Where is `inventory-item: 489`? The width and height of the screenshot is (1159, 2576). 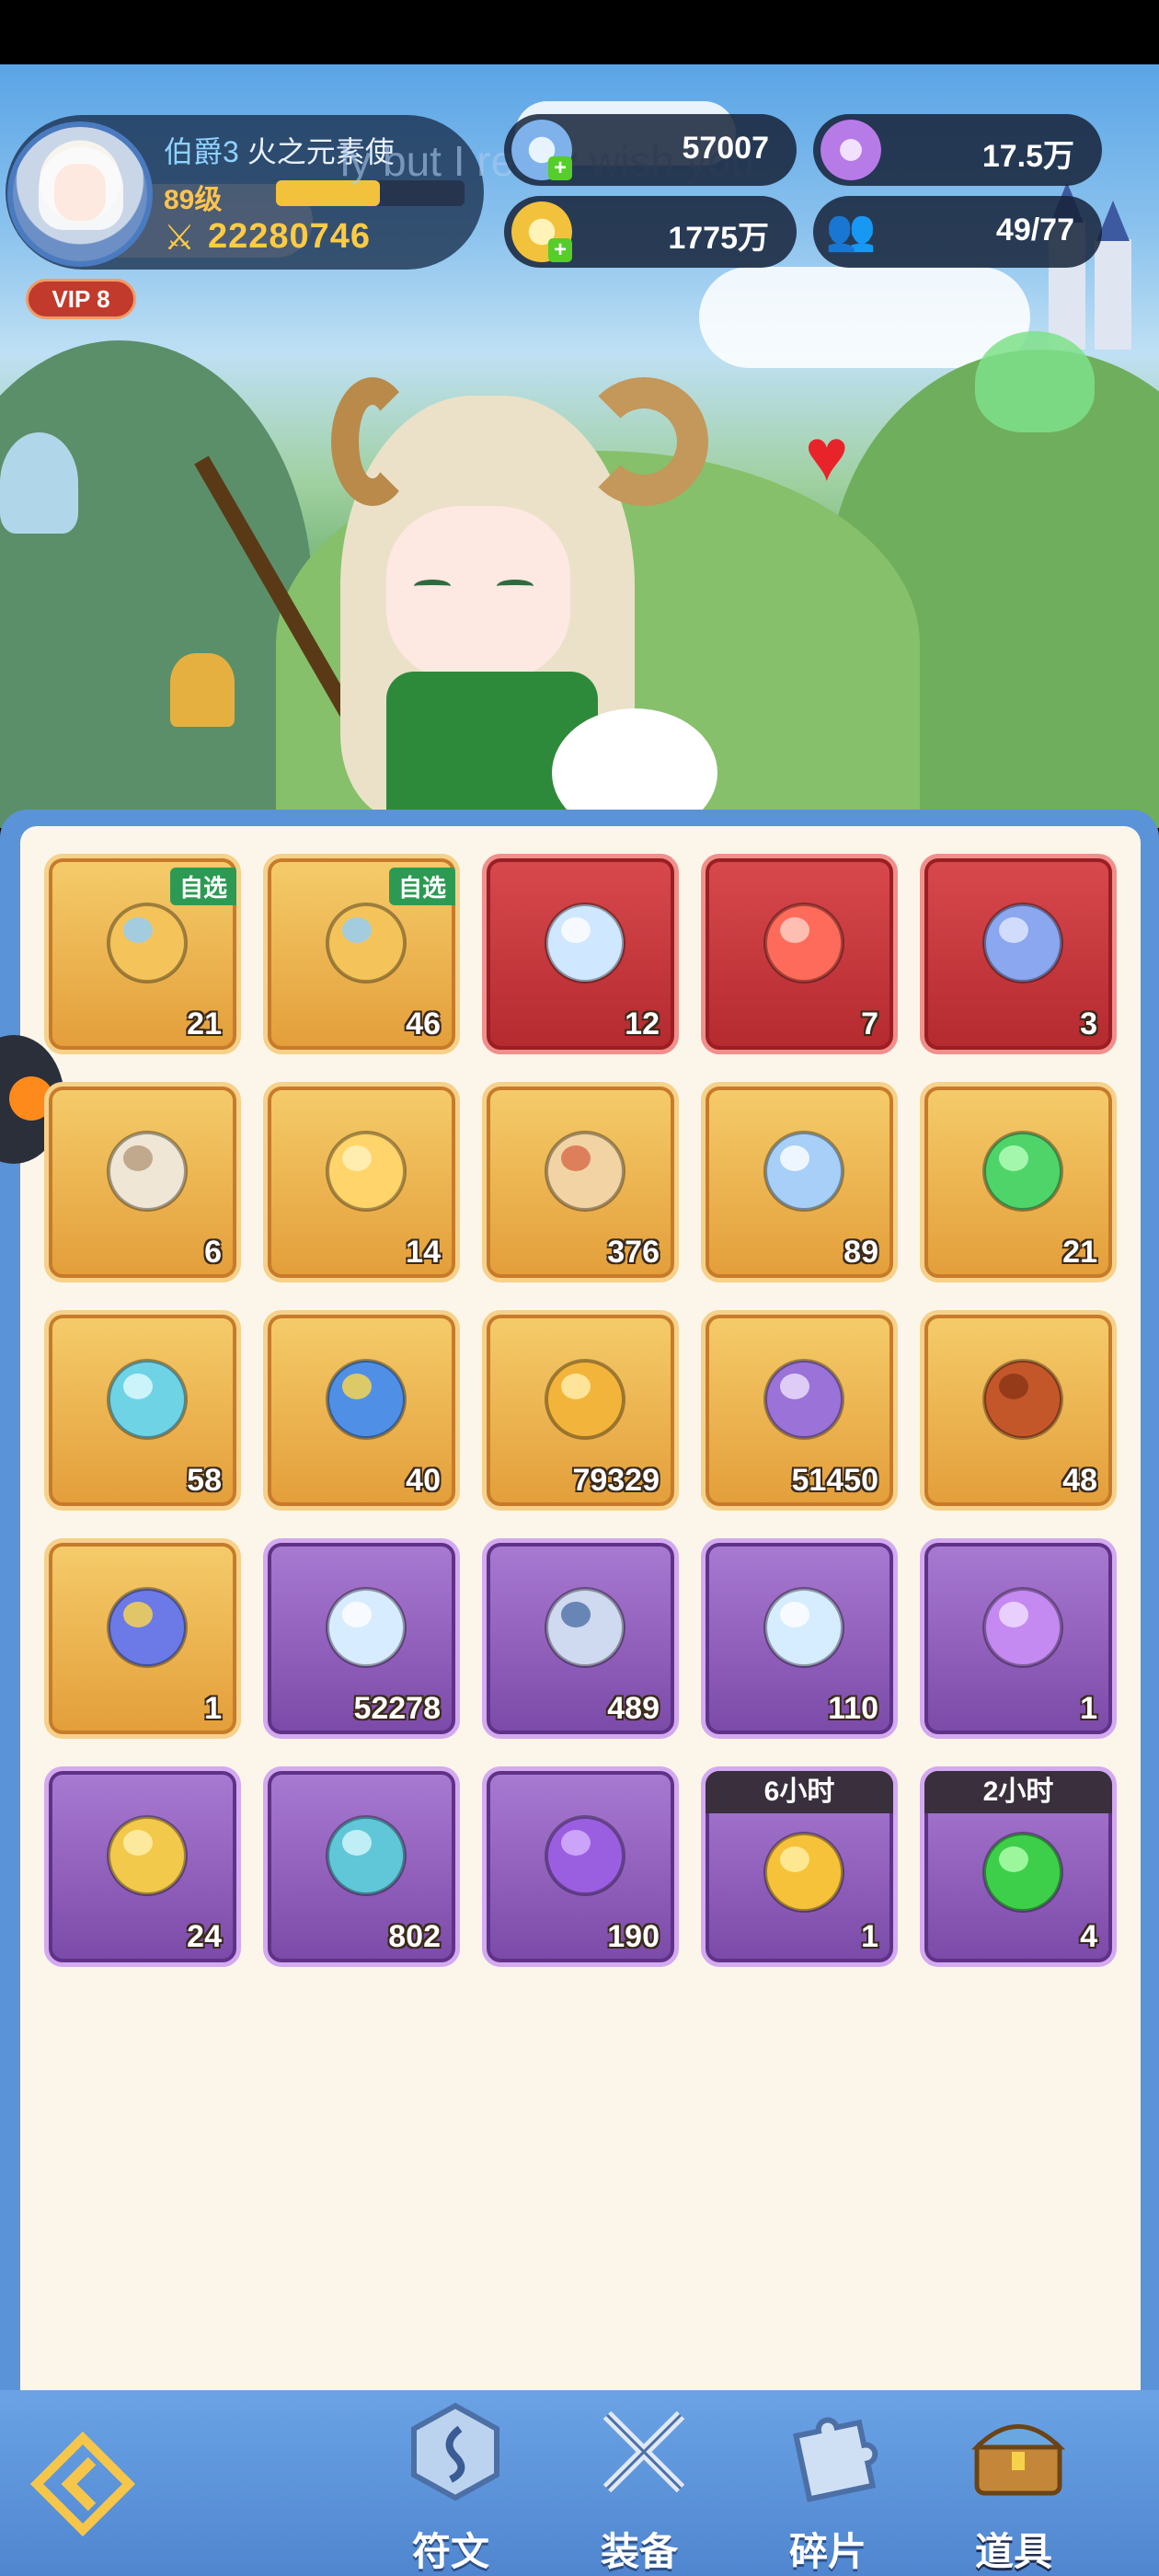
inventory-item: 489 is located at coordinates (580, 1638).